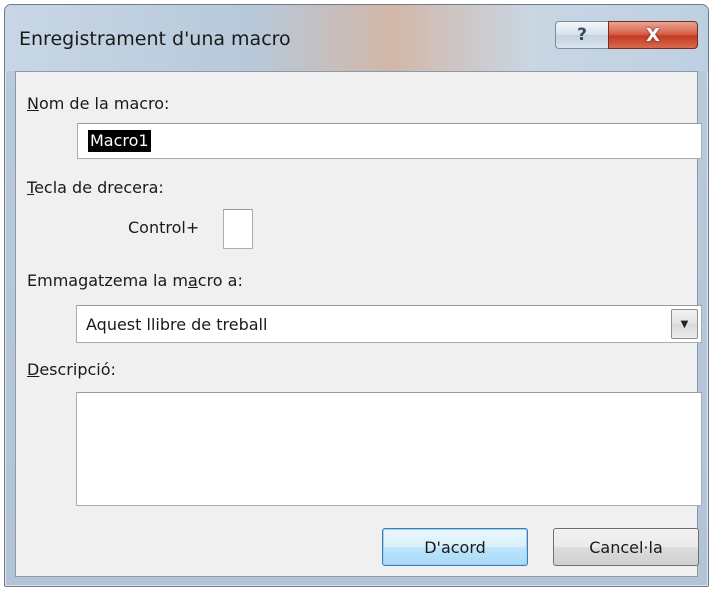 The height and width of the screenshot is (591, 713). I want to click on shortcut-key-input, so click(238, 229).